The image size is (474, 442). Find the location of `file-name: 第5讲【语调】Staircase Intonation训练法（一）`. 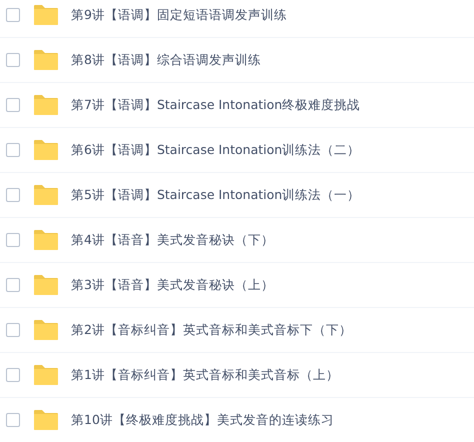

file-name: 第5讲【语调】Staircase Intonation训练法（一） is located at coordinates (215, 195).